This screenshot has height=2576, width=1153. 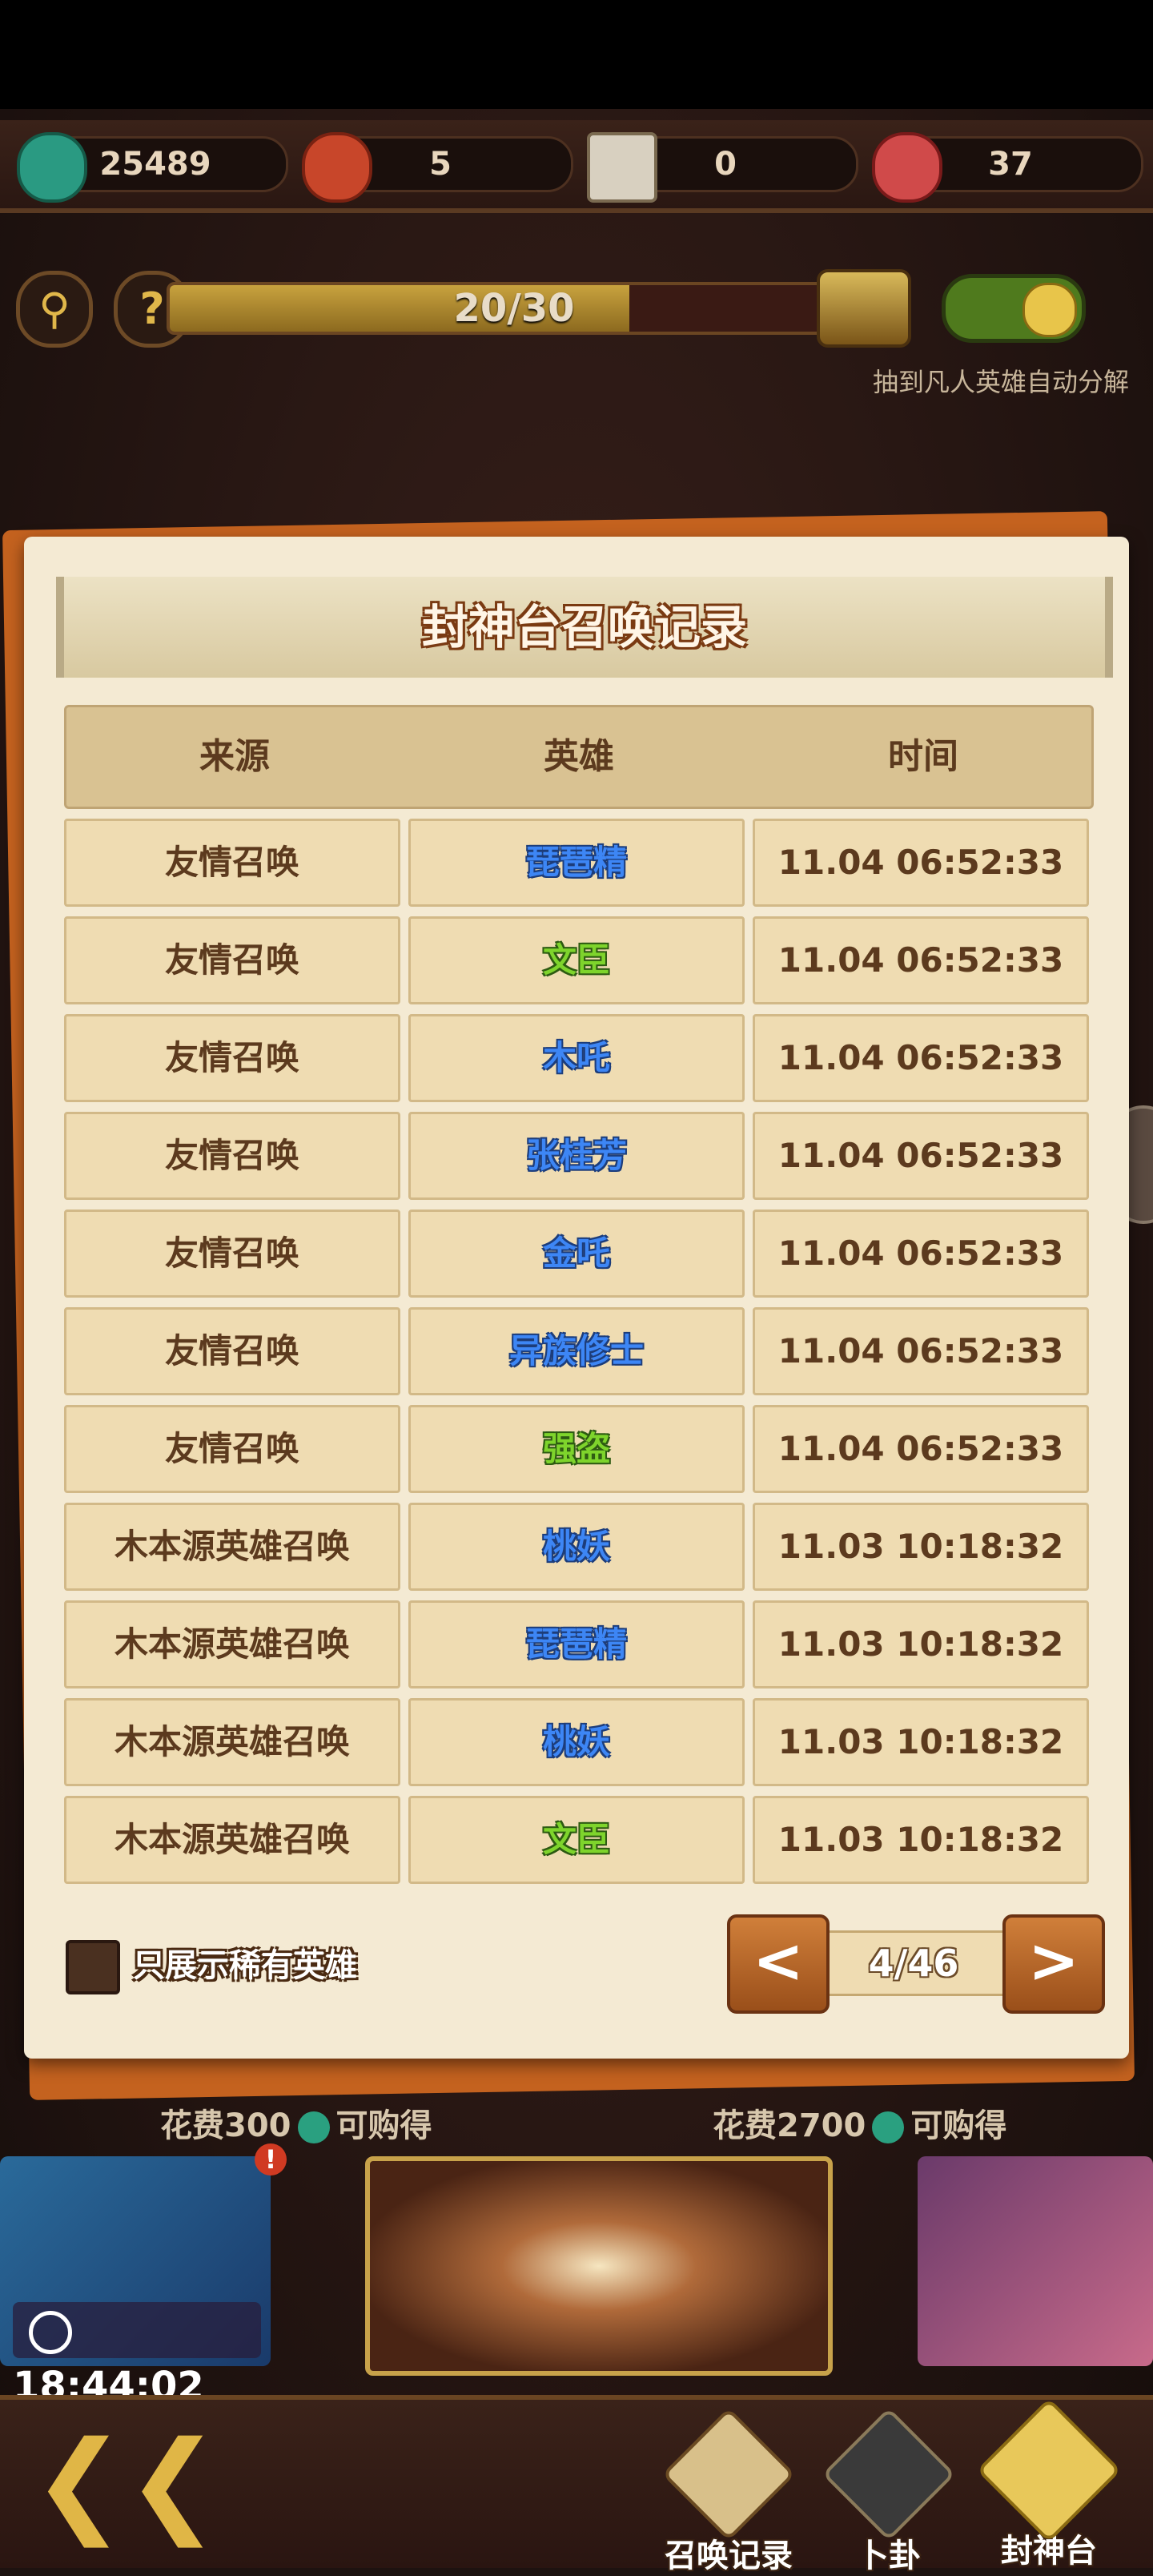 I want to click on altar-icon, so click(x=1049, y=2470).